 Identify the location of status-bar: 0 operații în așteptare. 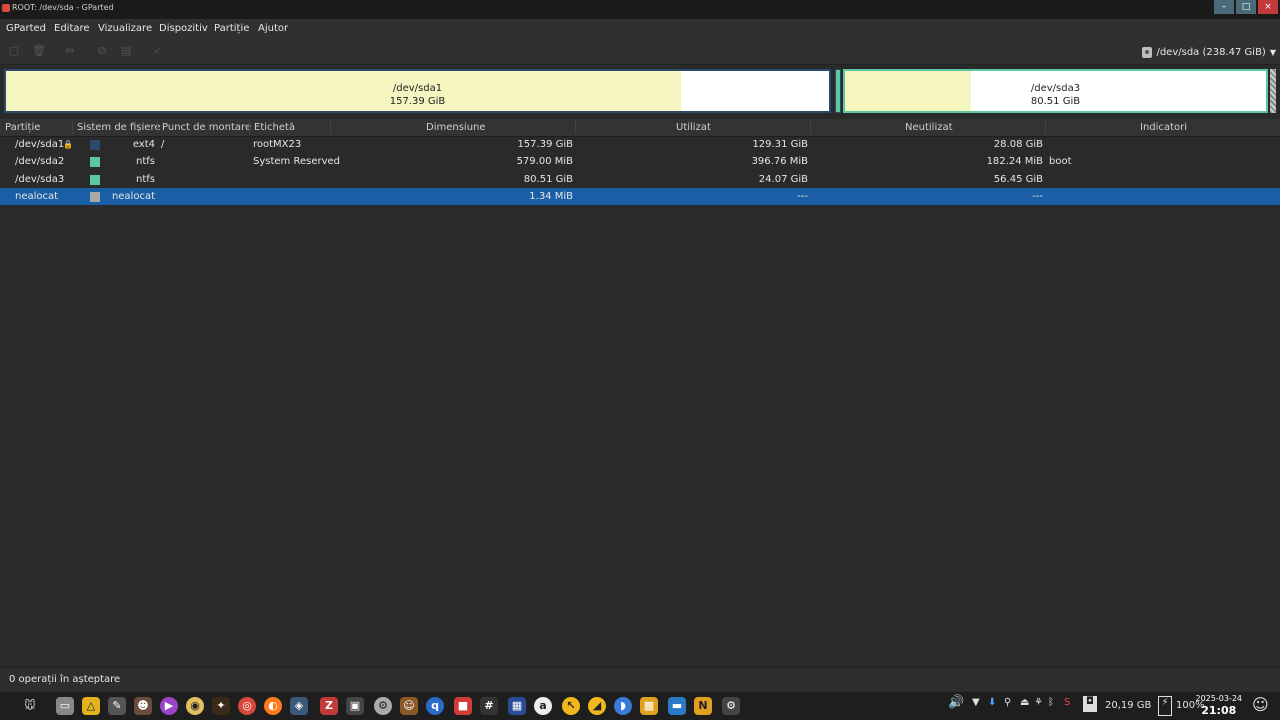
(640, 679).